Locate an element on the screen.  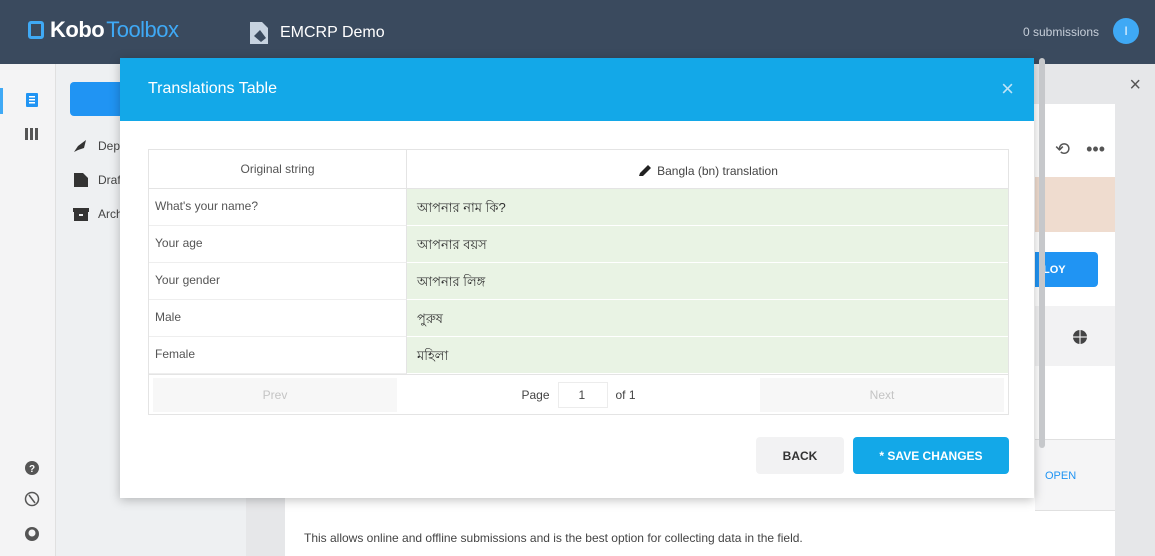
column-header-translation: Bangla (bn) translation is located at coordinates (707, 169).